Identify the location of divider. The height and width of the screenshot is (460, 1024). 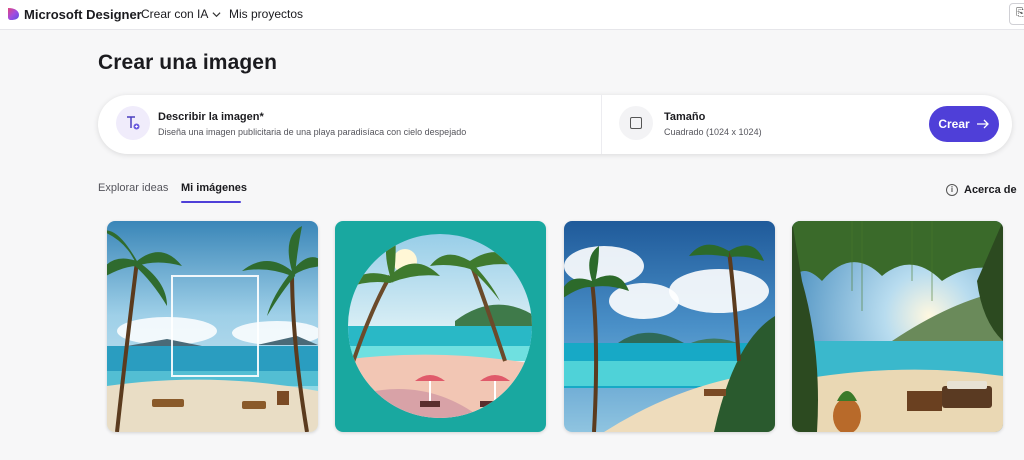
(601, 124).